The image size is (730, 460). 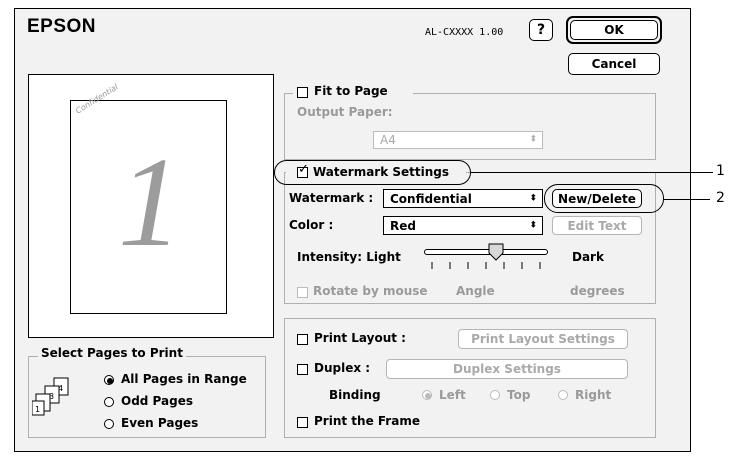 What do you see at coordinates (37, 409) in the screenshot?
I see `svg-text: 1` at bounding box center [37, 409].